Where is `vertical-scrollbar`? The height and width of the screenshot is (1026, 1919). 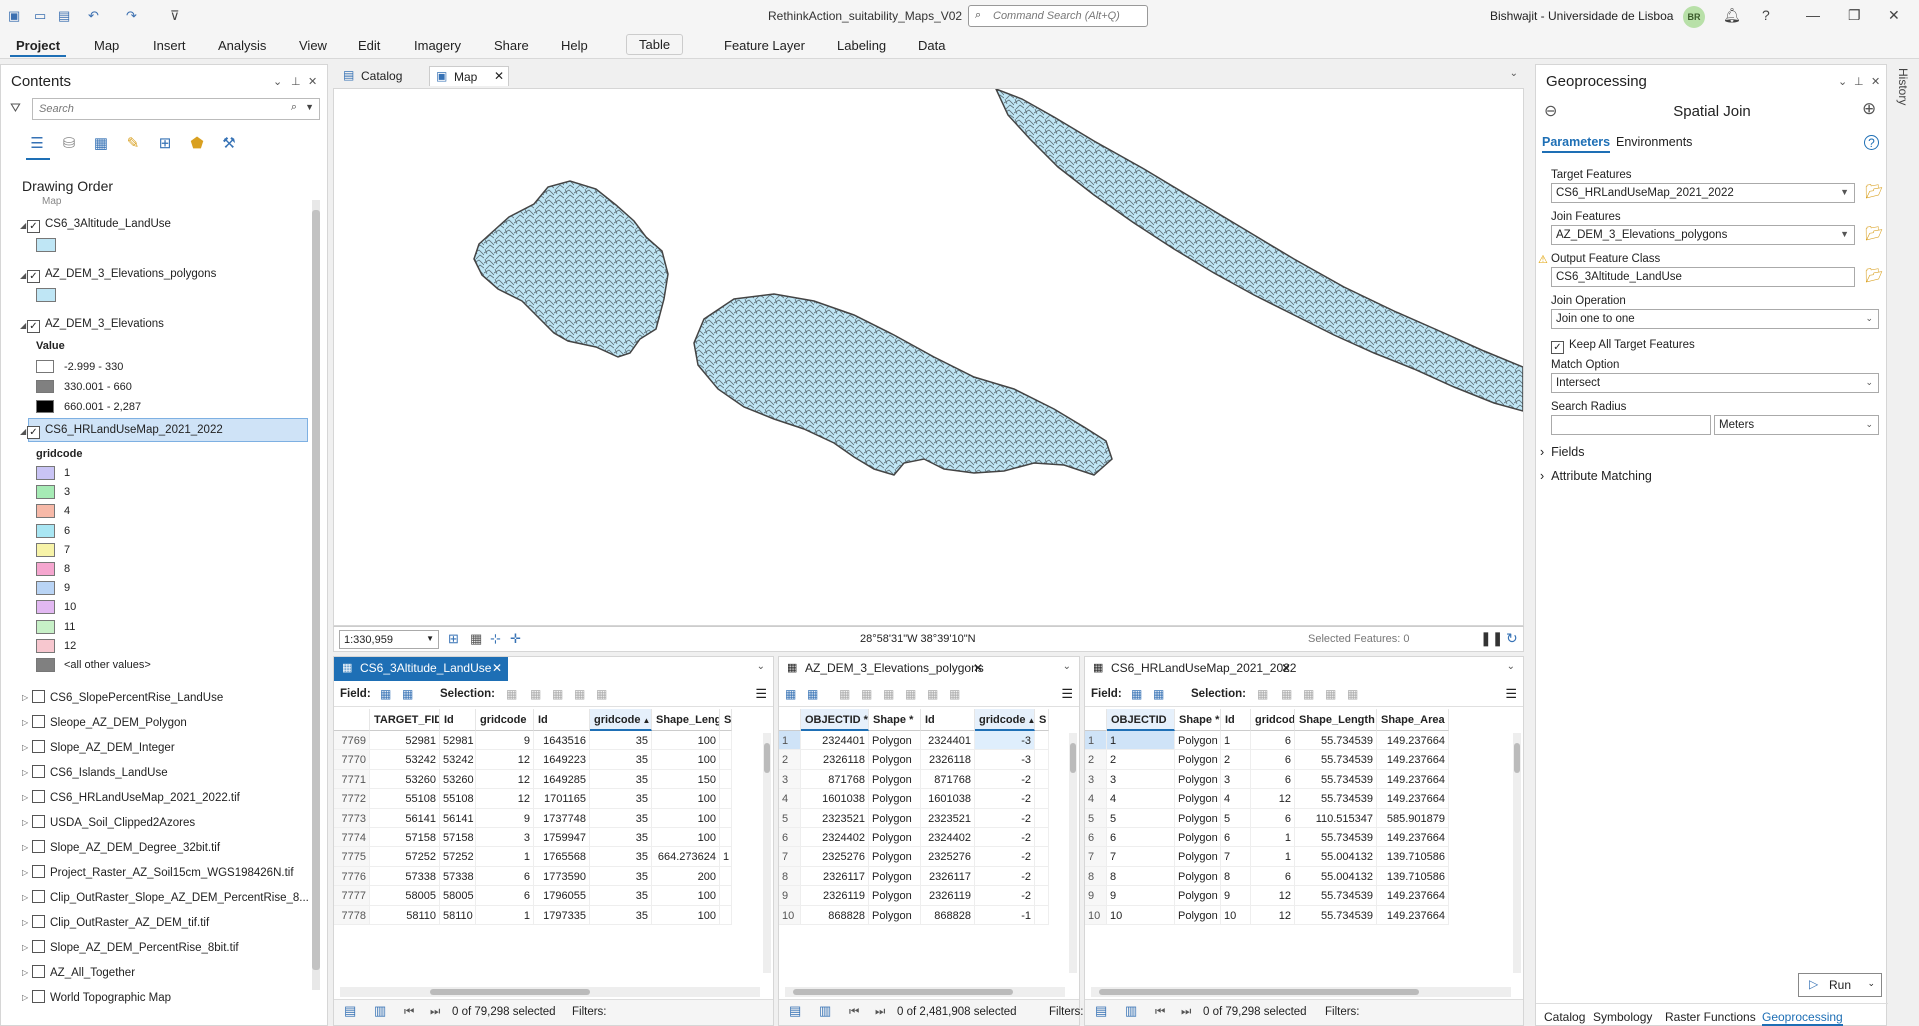 vertical-scrollbar is located at coordinates (1517, 853).